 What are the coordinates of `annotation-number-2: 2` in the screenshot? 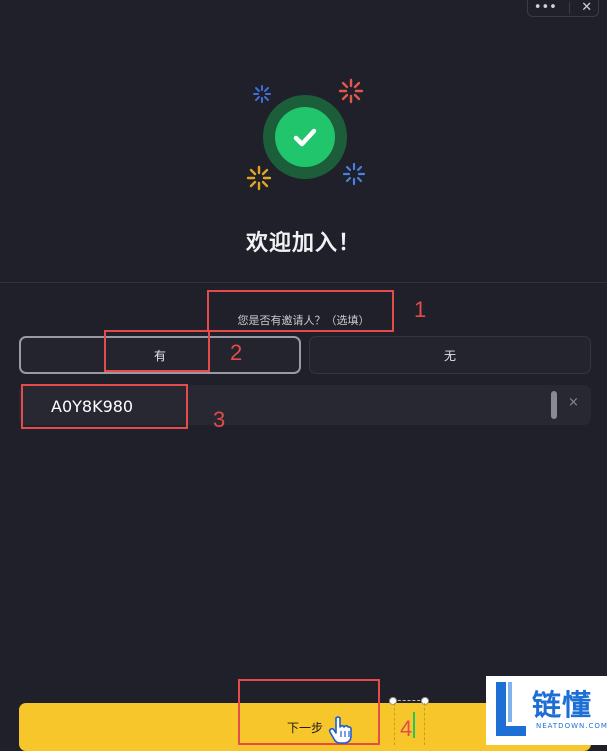 It's located at (236, 352).